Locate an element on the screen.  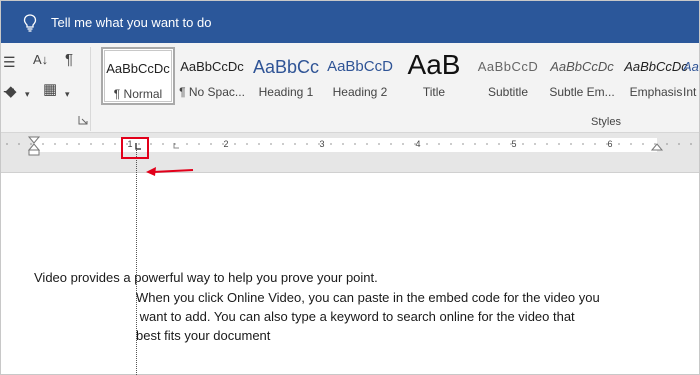
style-preview: AaBbCc is located at coordinates (286, 67).